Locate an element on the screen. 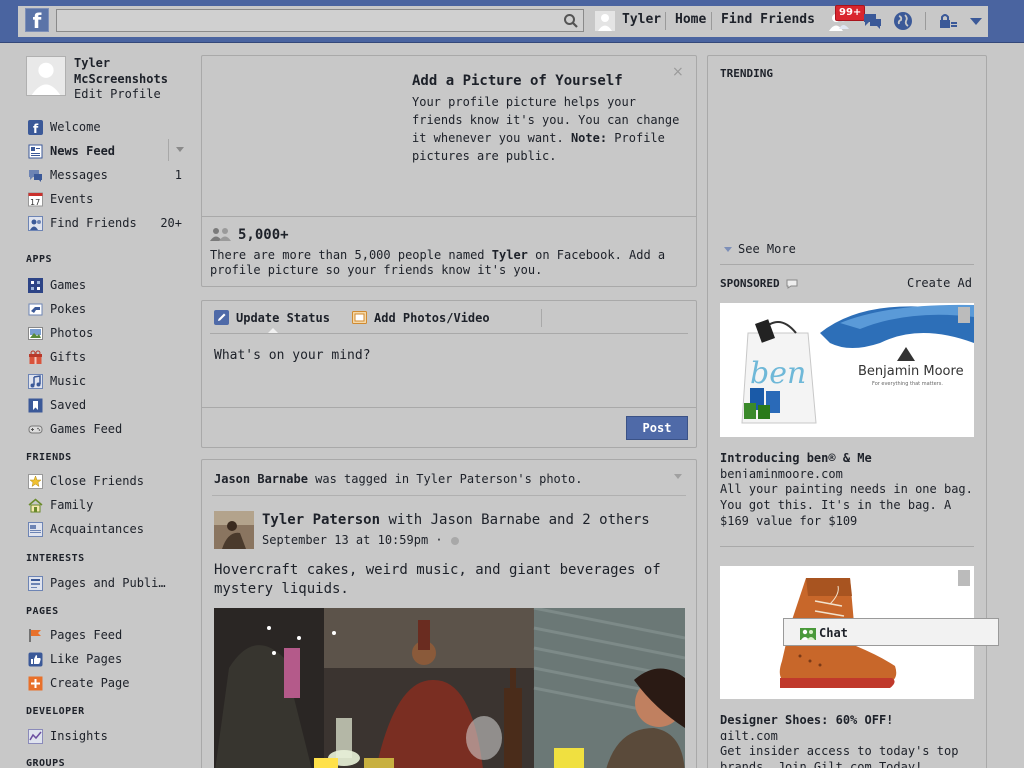 The height and width of the screenshot is (768, 1024). ad-domain: gilt.com is located at coordinates (749, 734).